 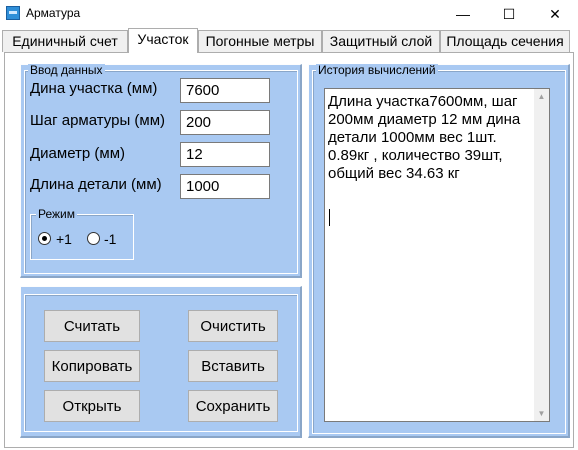 I want to click on open-button: Открыть, so click(x=92, y=406).